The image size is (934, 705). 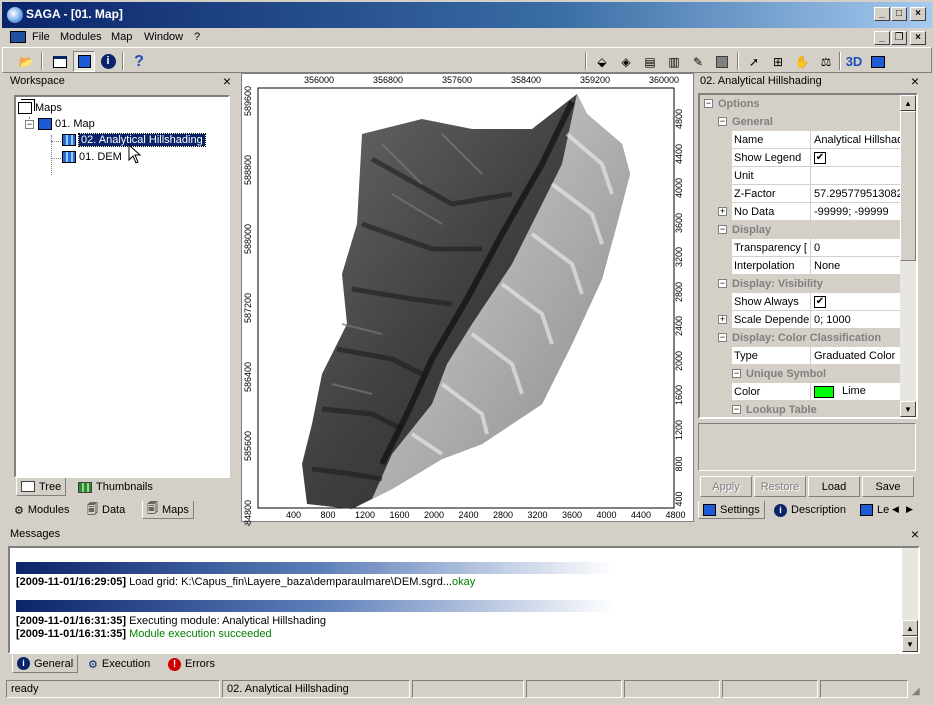 What do you see at coordinates (908, 186) in the screenshot?
I see `scroll-thumb` at bounding box center [908, 186].